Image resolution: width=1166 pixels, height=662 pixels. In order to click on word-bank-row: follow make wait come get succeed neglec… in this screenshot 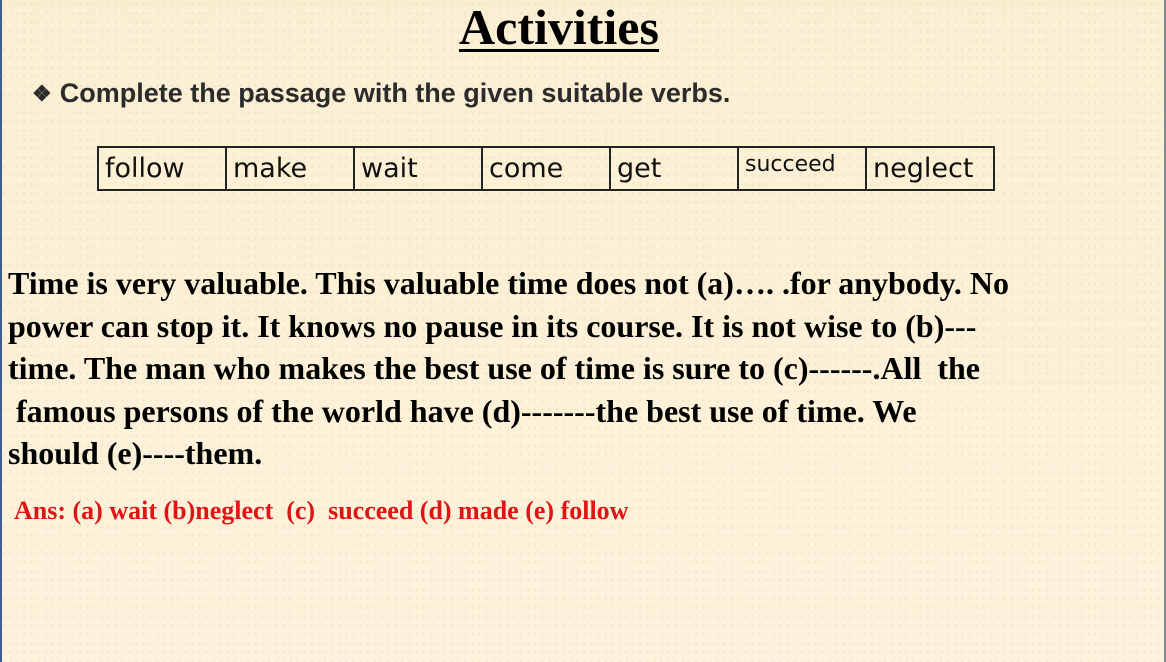, I will do `click(546, 168)`.